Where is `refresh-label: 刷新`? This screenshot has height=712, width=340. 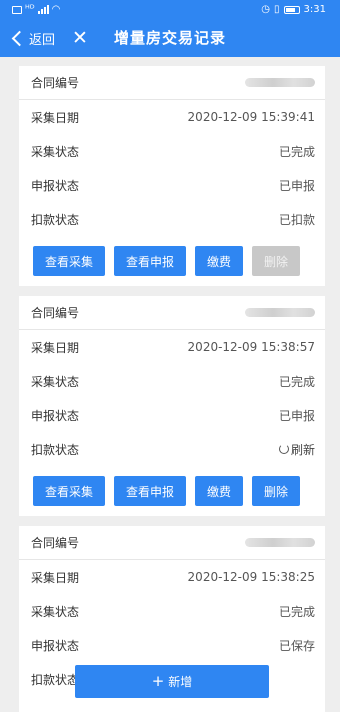
refresh-label: 刷新 is located at coordinates (302, 449).